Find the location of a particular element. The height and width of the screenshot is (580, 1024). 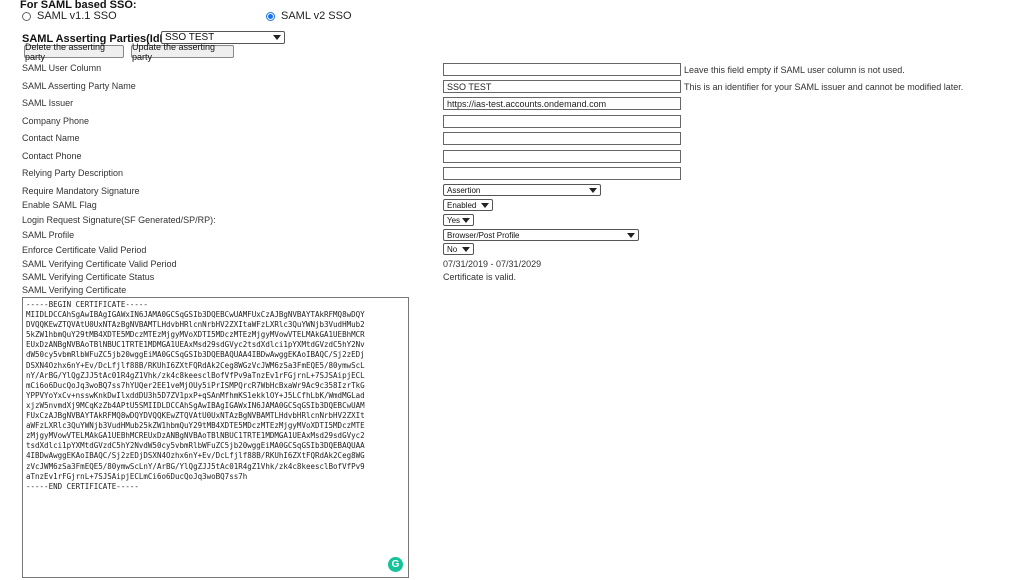

valid-period-label: SAML Verifying Certificate Valid Period is located at coordinates (99, 264).